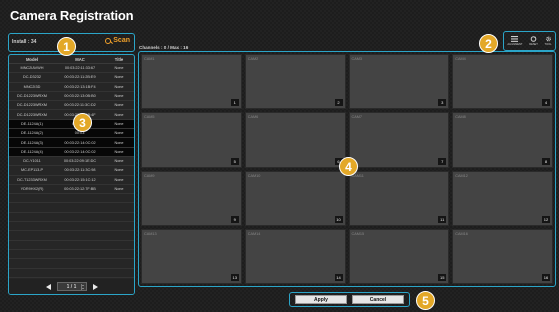 This screenshot has width=559, height=312. Describe the element at coordinates (533, 44) in the screenshot. I see `reset-label: RESET` at that location.